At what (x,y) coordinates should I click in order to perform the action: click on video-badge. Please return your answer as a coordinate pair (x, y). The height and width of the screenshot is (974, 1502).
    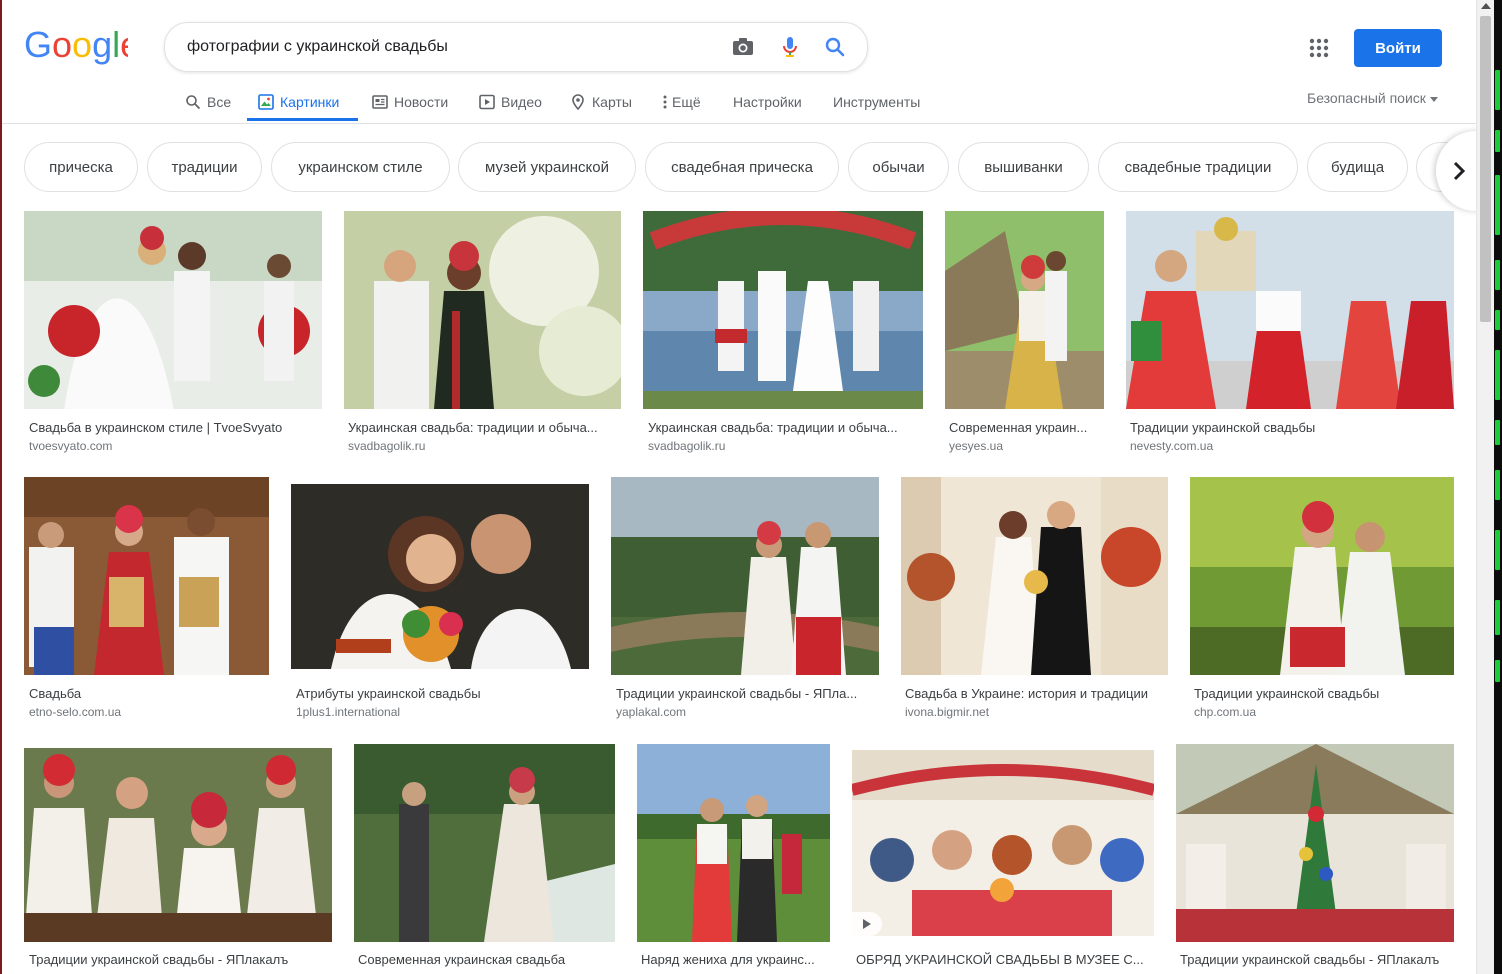
    Looking at the image, I should click on (867, 924).